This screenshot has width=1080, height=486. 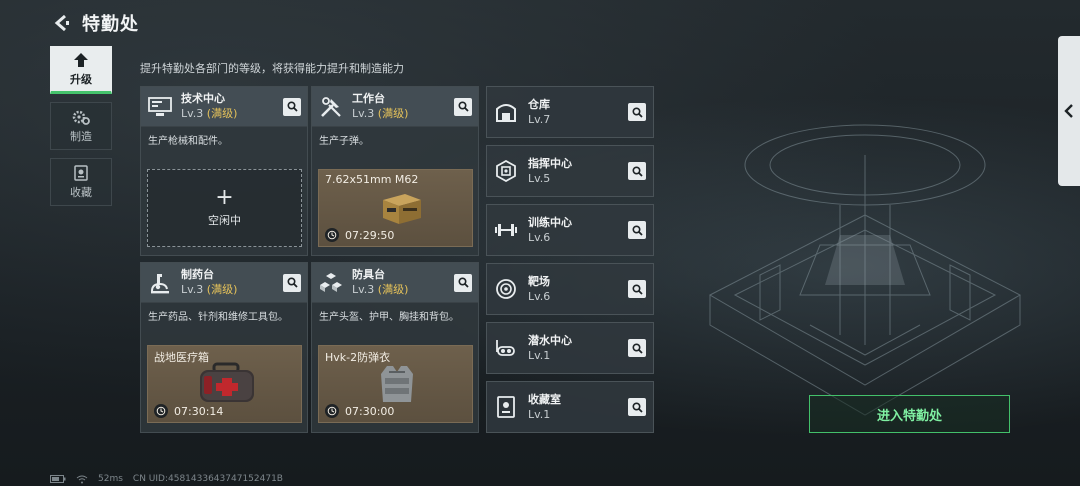 What do you see at coordinates (550, 163) in the screenshot?
I see `department-name: 指挥中心` at bounding box center [550, 163].